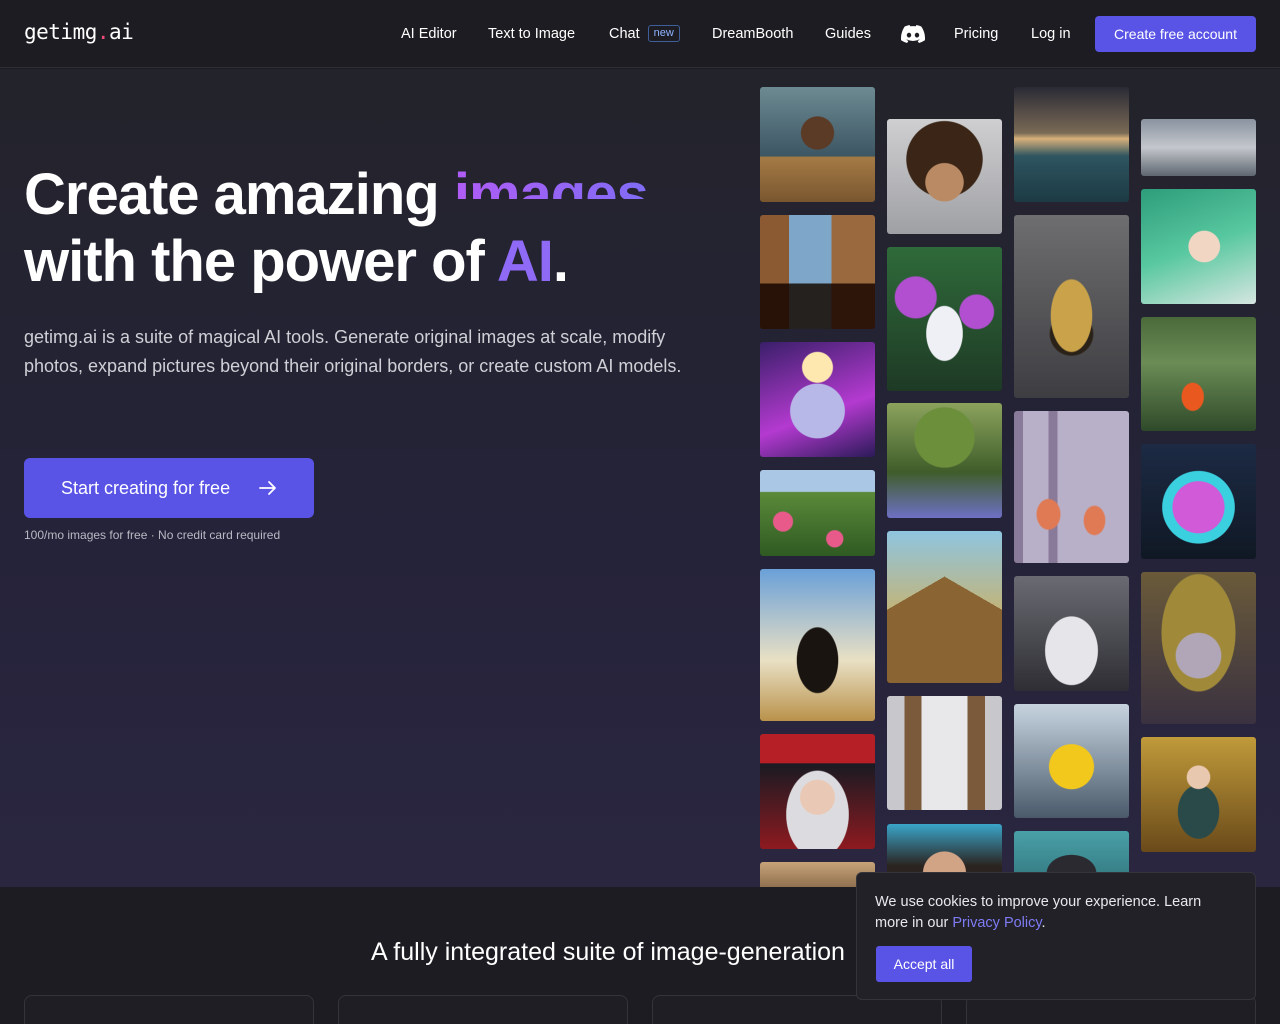  Describe the element at coordinates (913, 34) in the screenshot. I see `discord-icon` at that location.